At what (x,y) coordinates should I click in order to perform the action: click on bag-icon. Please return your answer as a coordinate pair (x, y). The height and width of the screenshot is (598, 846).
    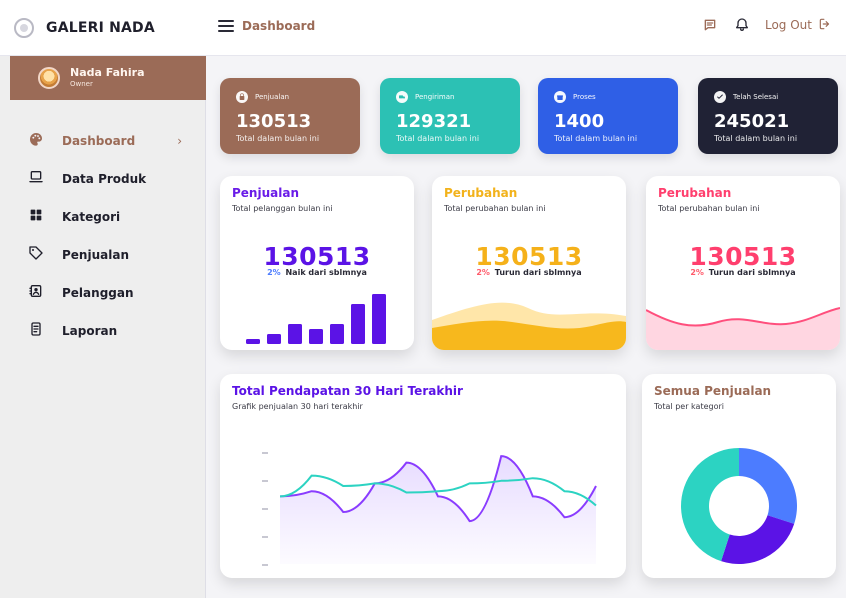
    Looking at the image, I should click on (242, 97).